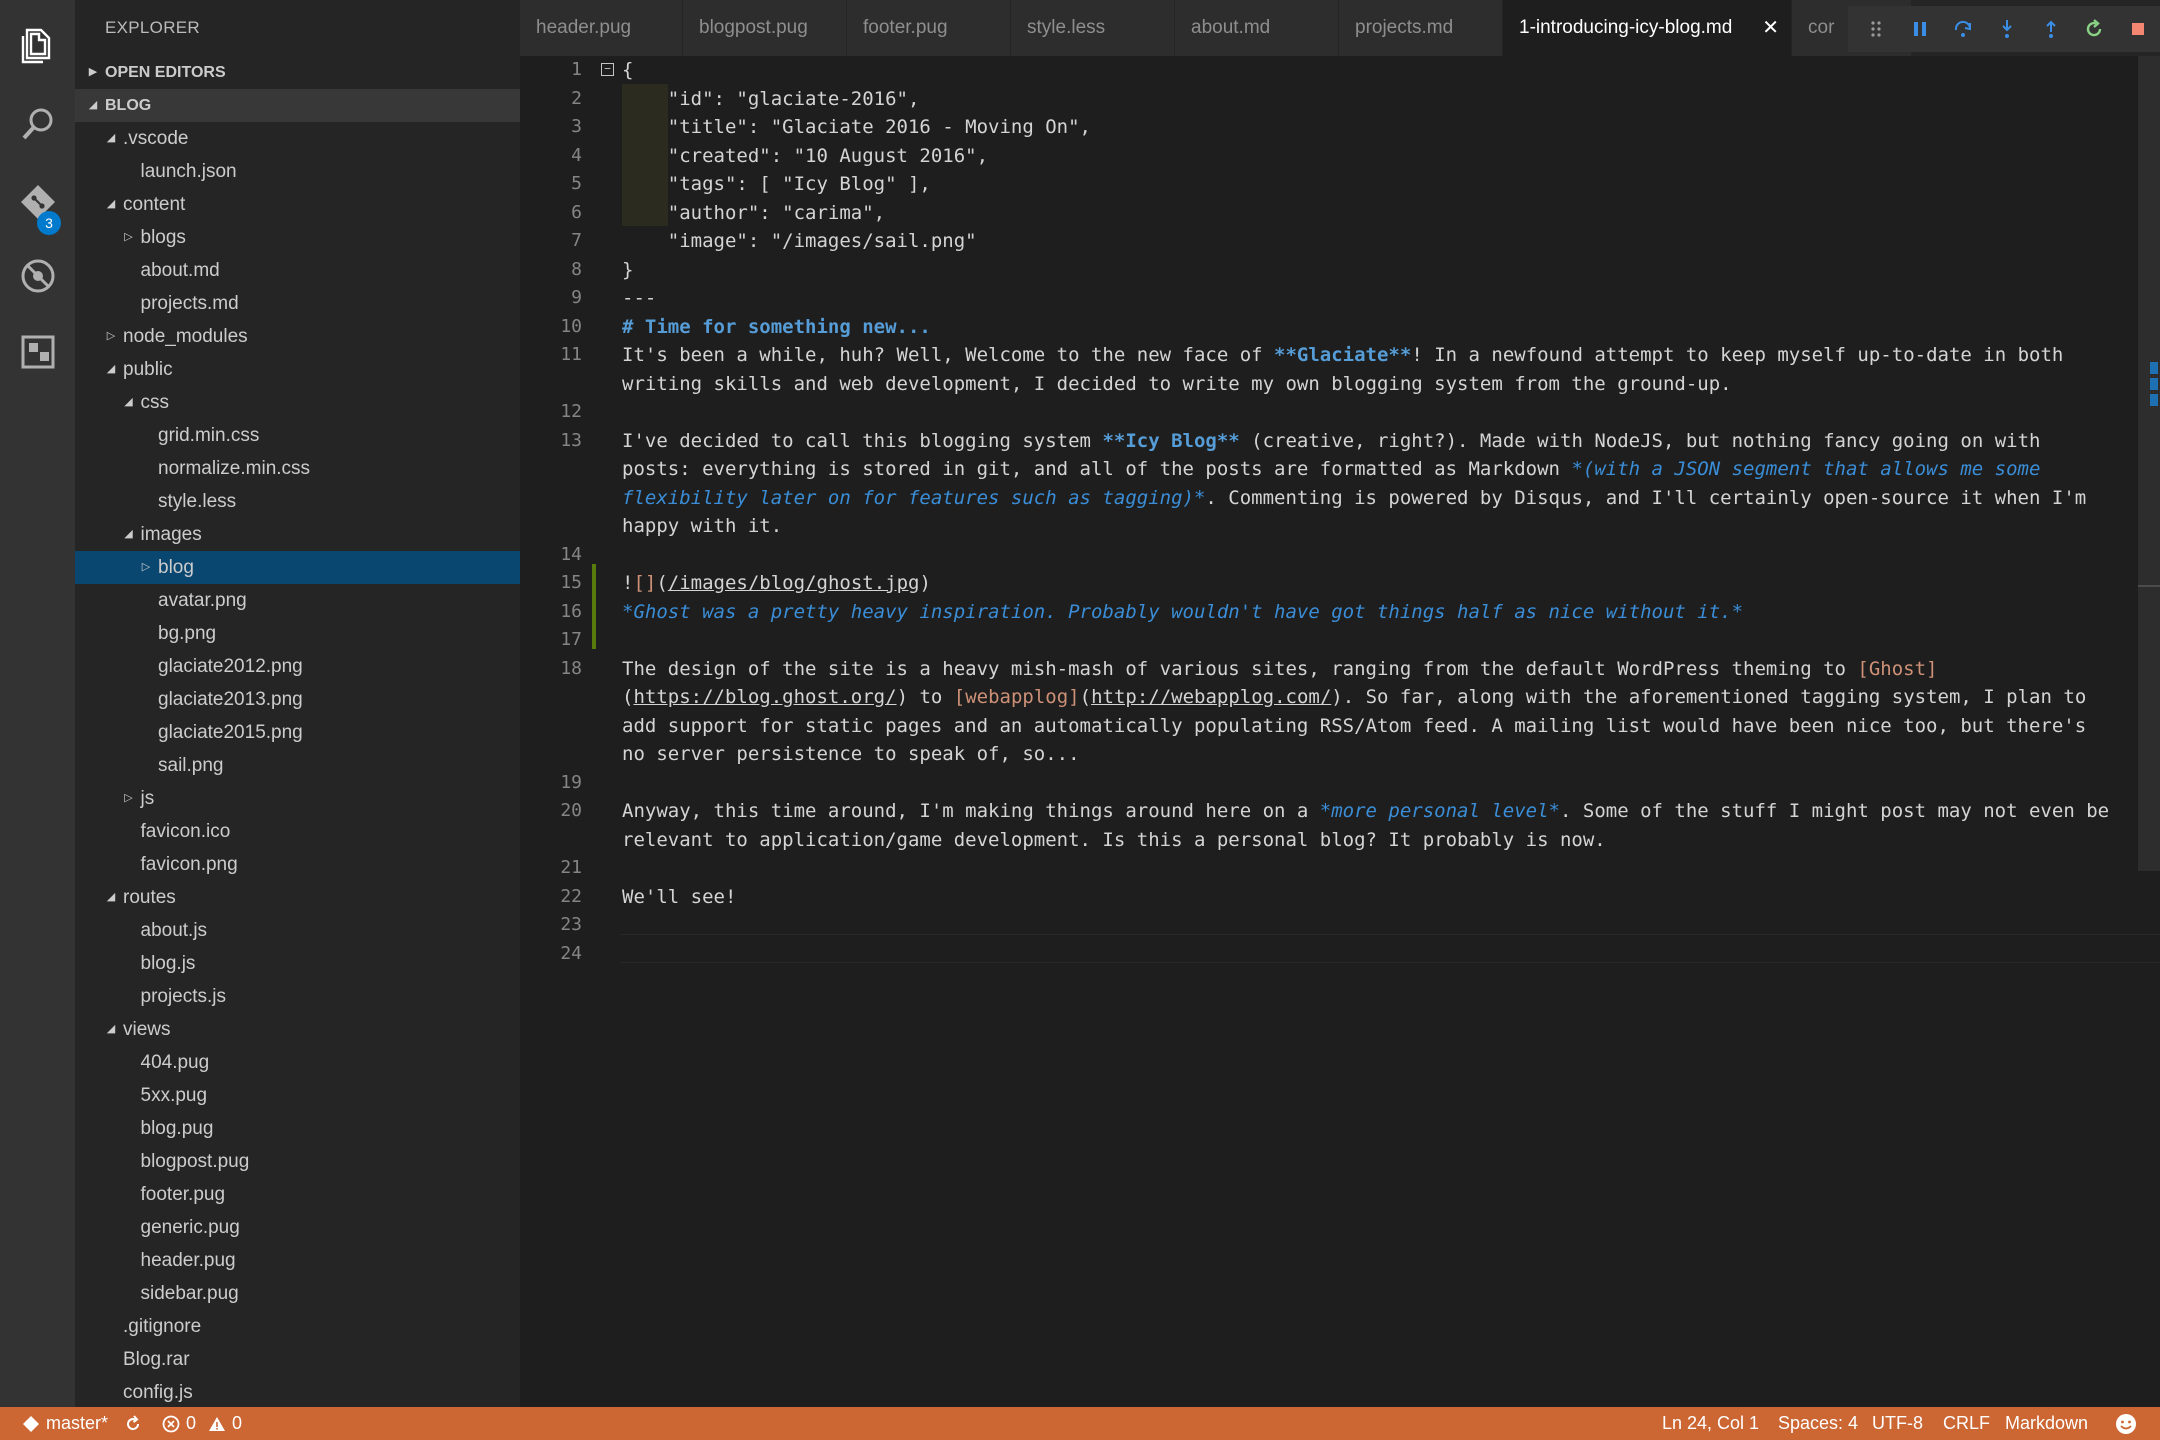  Describe the element at coordinates (594, 606) in the screenshot. I see `diff-added-indicator` at that location.